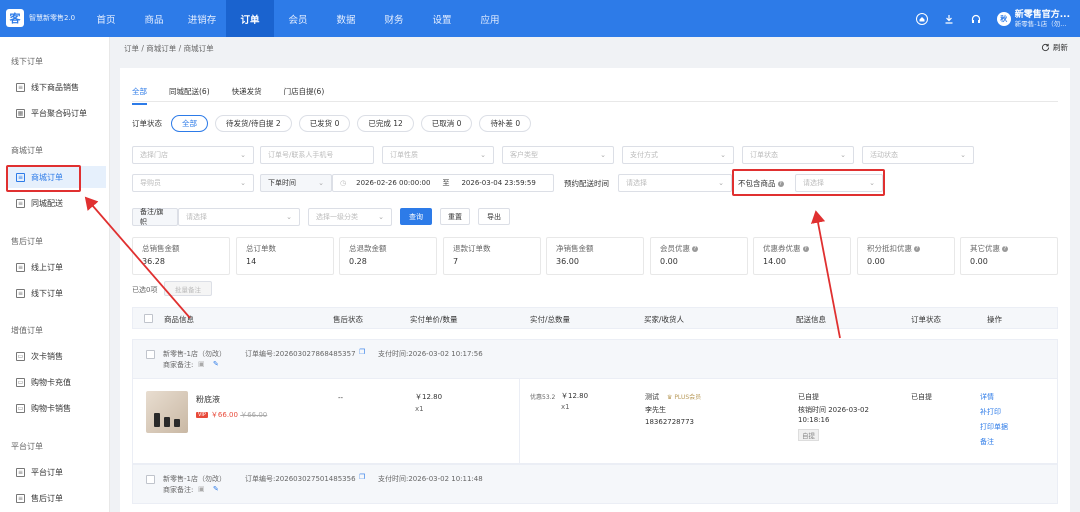  What do you see at coordinates (987, 442) in the screenshot?
I see `remark-link: 备注` at bounding box center [987, 442].